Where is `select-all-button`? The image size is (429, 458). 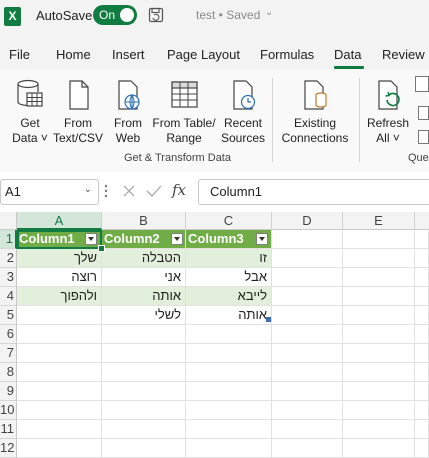 select-all-button is located at coordinates (8, 221).